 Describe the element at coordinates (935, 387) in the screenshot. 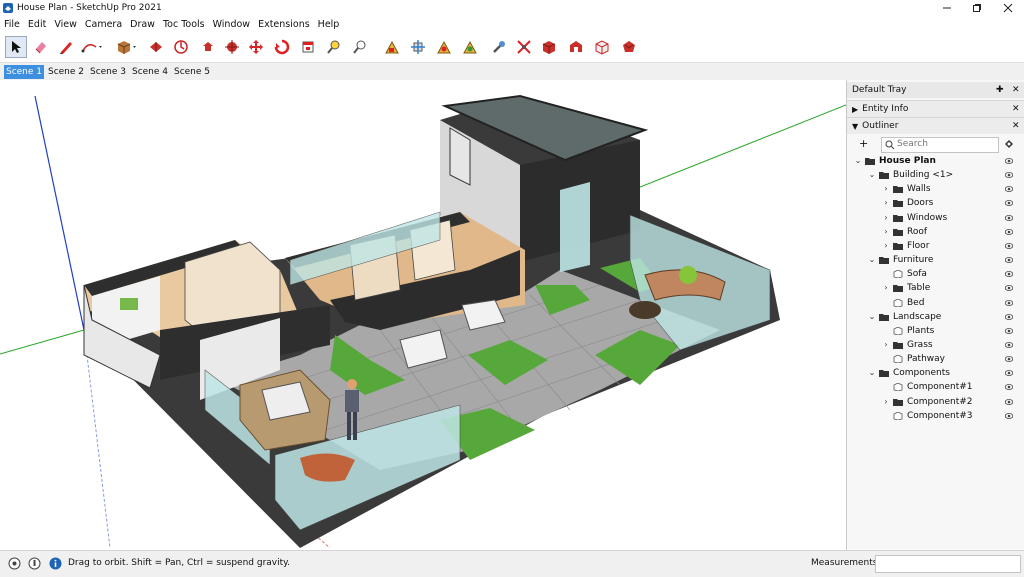

I see `outliner-item: Component#1` at that location.